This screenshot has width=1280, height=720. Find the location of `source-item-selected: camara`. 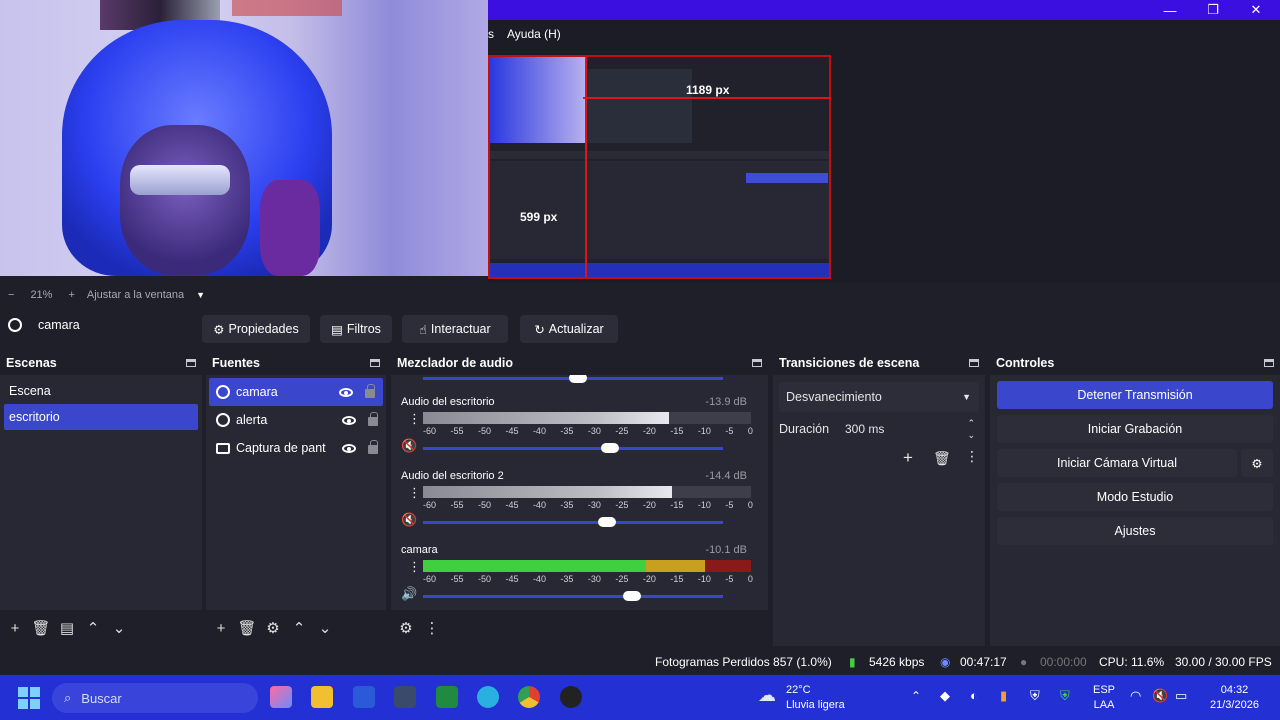

source-item-selected: camara is located at coordinates (296, 392).